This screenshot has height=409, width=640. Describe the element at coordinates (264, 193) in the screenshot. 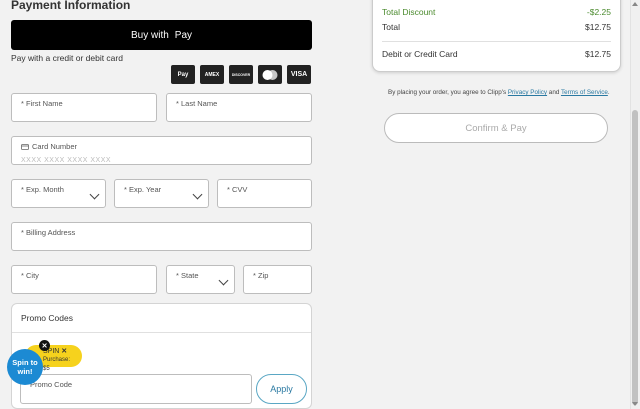

I see `cvv-field: * CVV` at that location.